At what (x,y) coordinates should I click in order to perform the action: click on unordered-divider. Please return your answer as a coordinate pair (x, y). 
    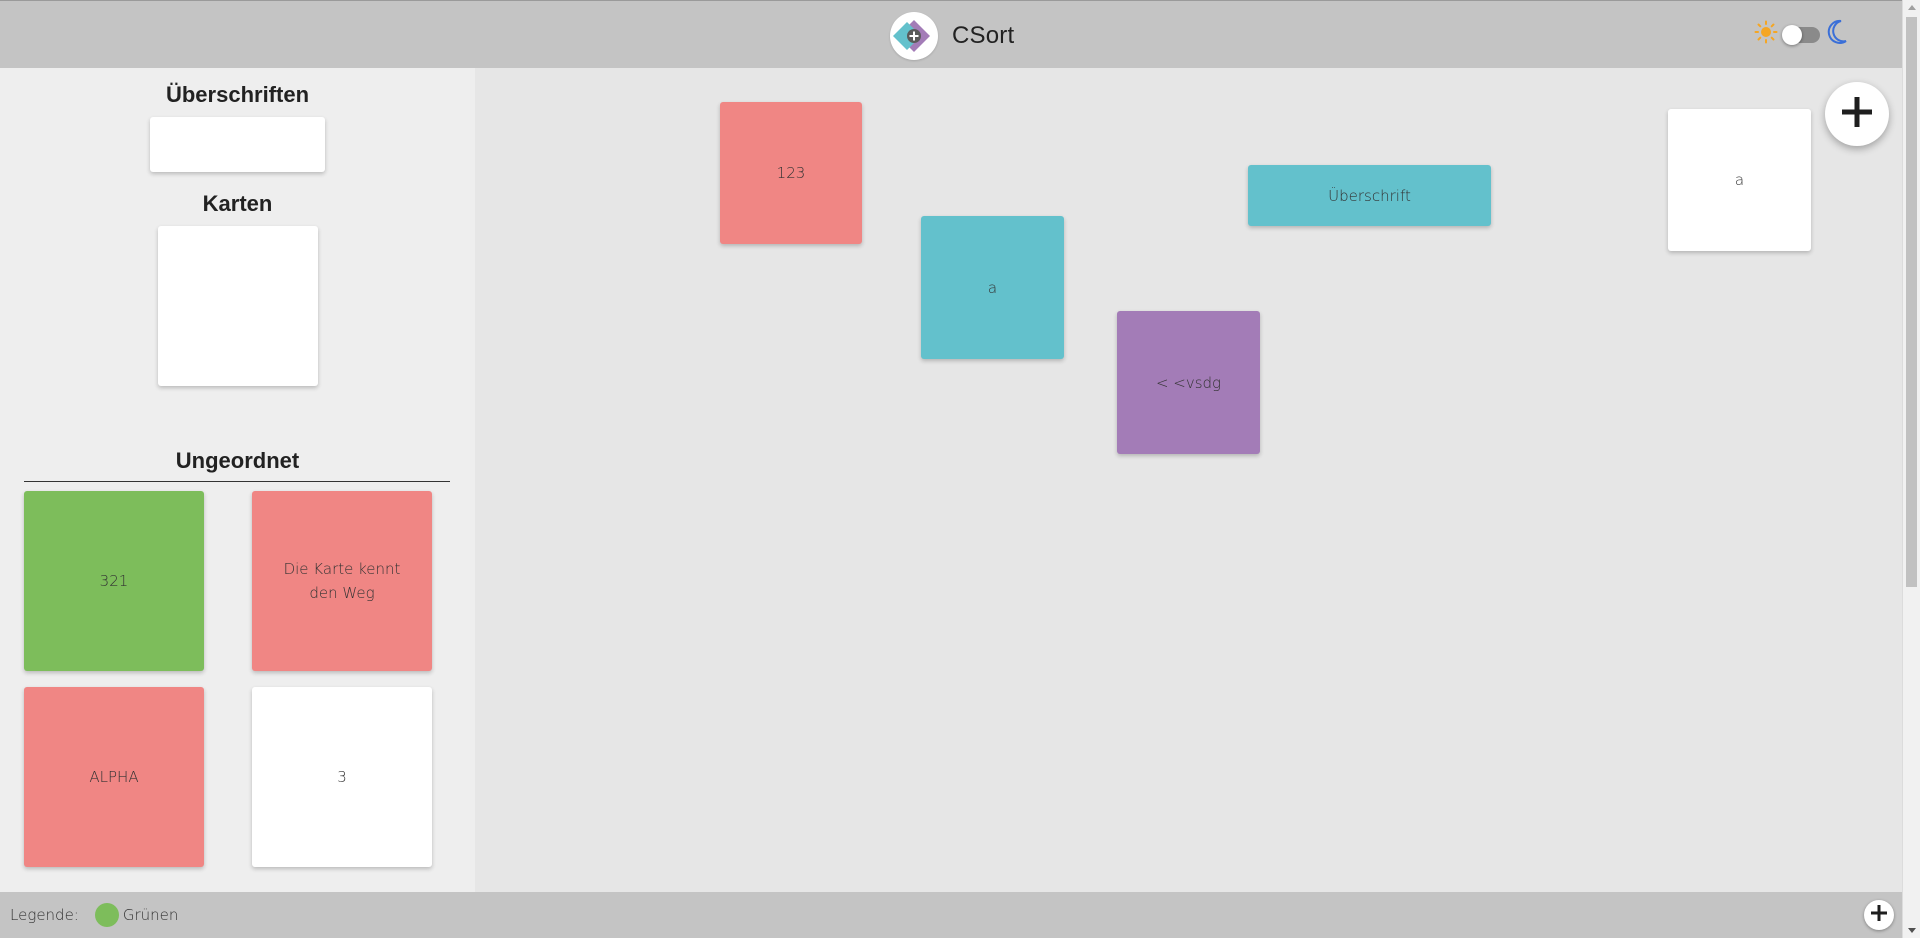
    Looking at the image, I should click on (237, 481).